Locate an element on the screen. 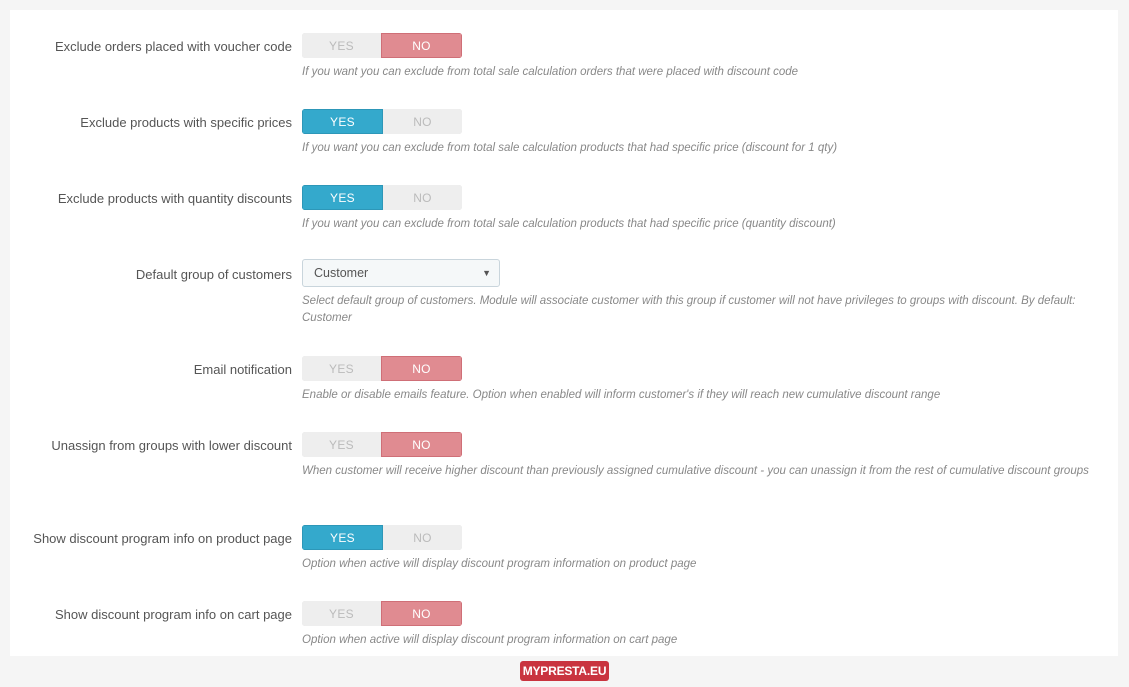 Image resolution: width=1129 pixels, height=687 pixels. caret-down-icon: ▼ is located at coordinates (486, 273).